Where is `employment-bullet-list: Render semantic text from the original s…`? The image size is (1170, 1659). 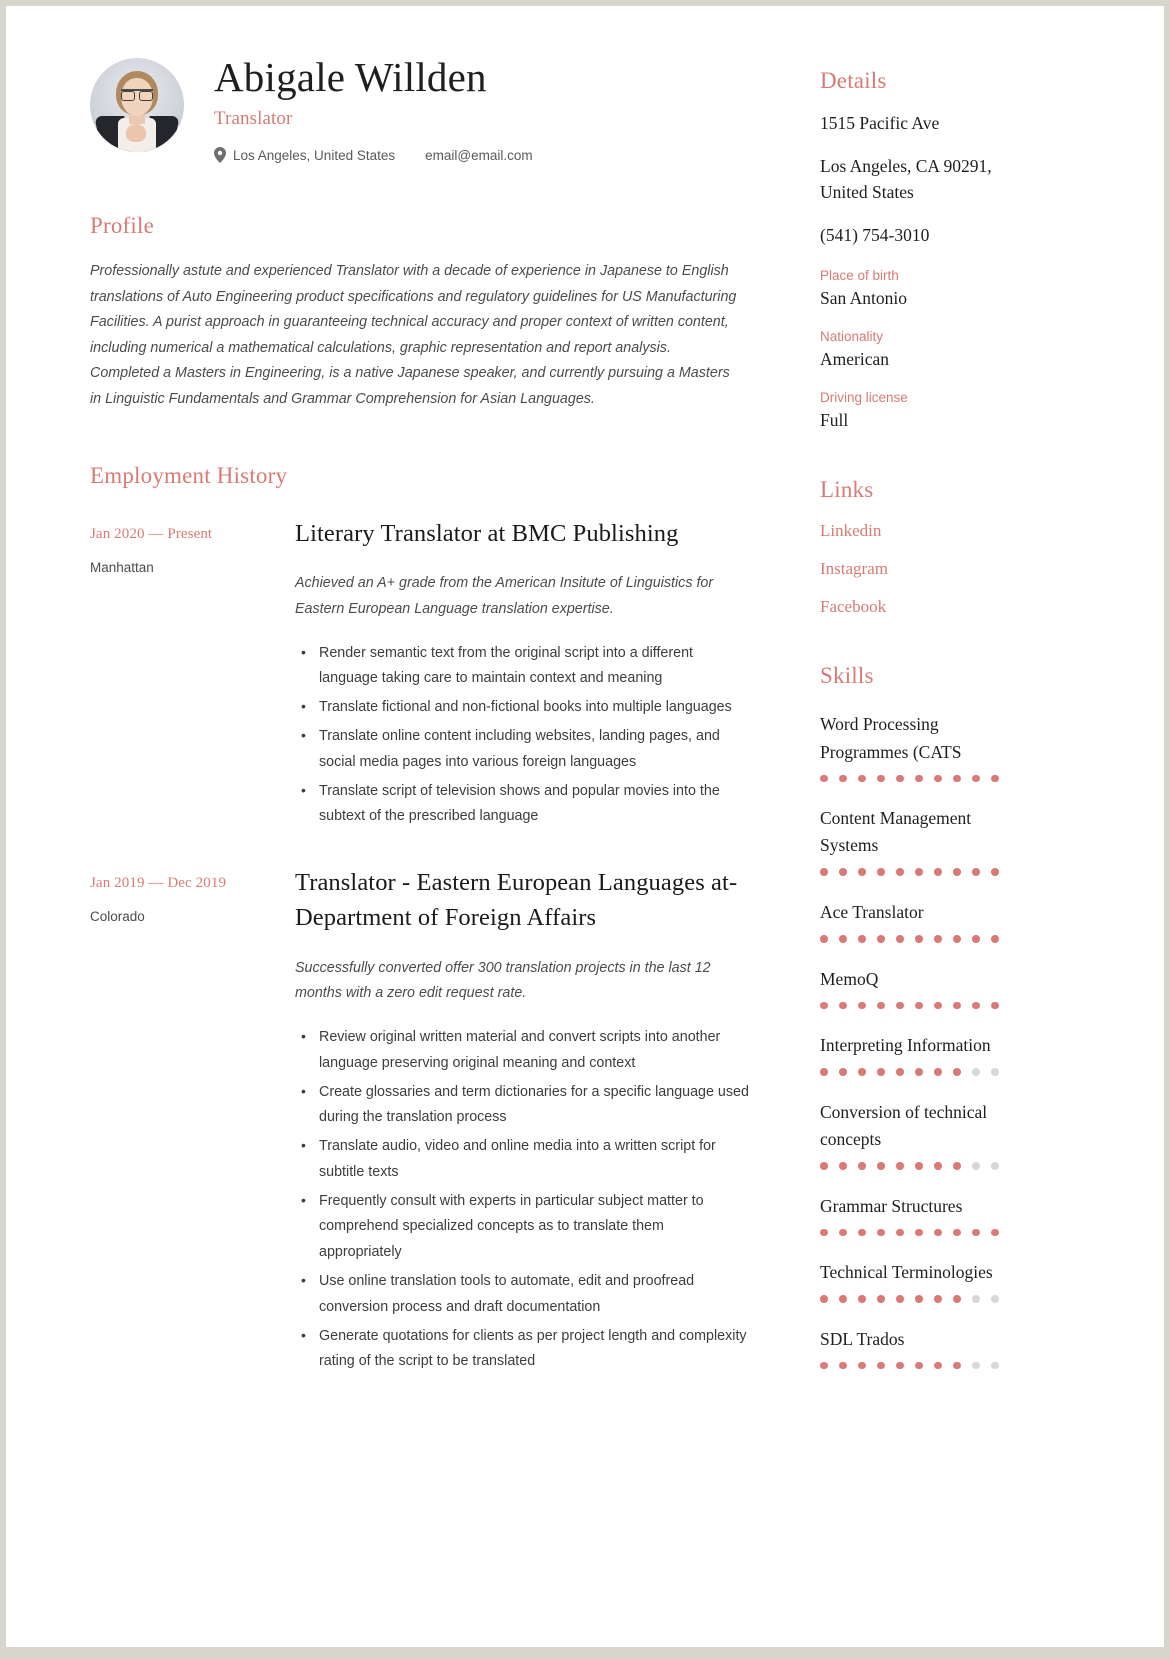
employment-bullet-list: Render semantic text from the original s… is located at coordinates (530, 735).